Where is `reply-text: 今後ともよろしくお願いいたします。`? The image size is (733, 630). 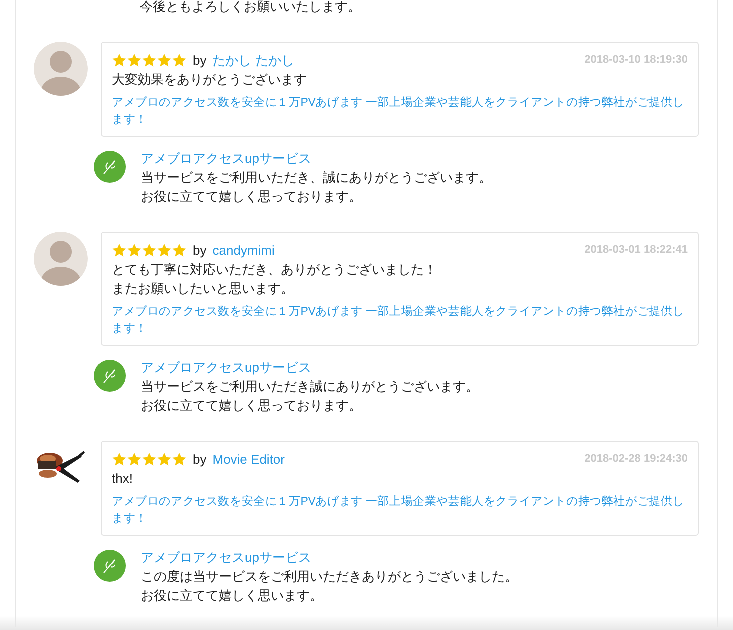
reply-text: 今後ともよろしくお願いいたします。 is located at coordinates (251, 8).